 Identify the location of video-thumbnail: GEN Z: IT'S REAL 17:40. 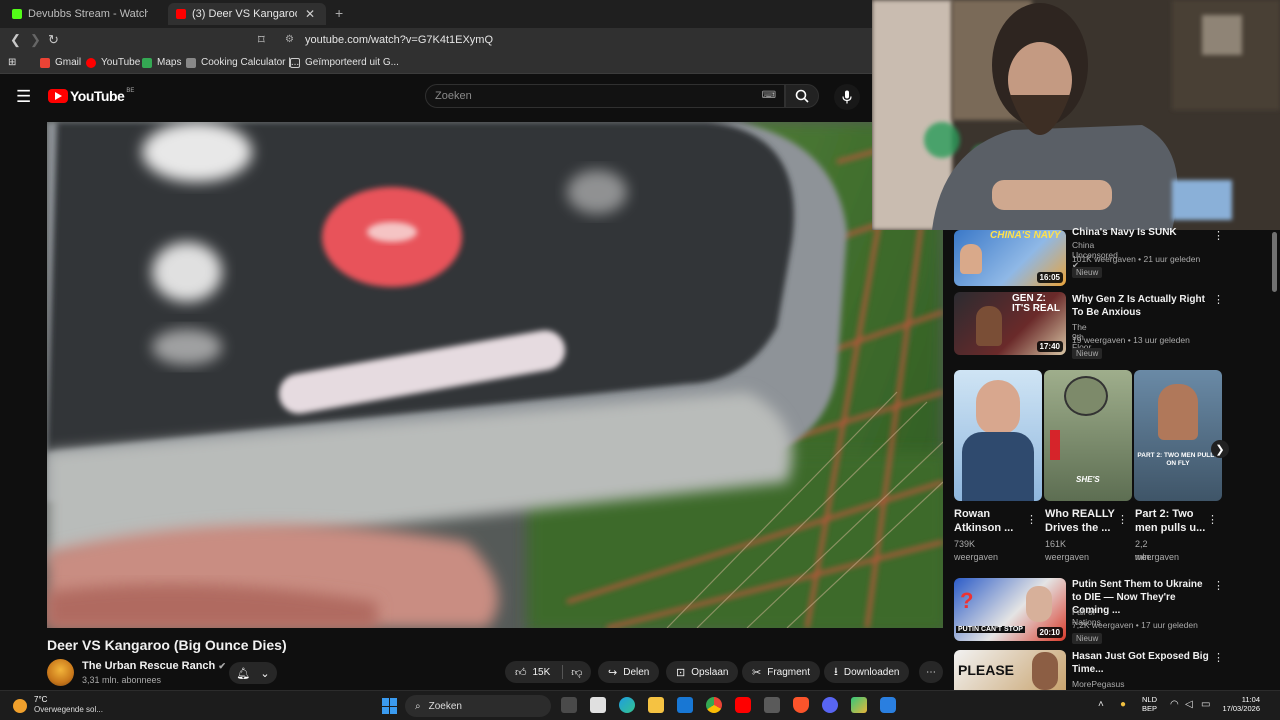
(1010, 323).